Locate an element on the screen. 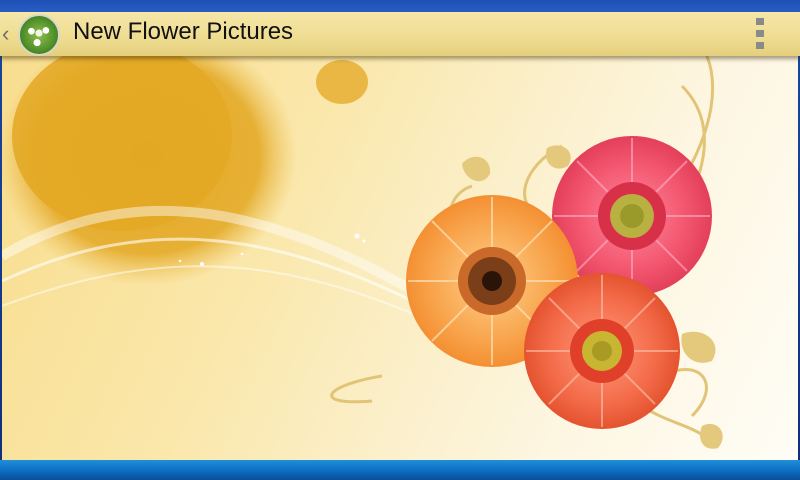  page-title: New Flower Pictures is located at coordinates (183, 31).